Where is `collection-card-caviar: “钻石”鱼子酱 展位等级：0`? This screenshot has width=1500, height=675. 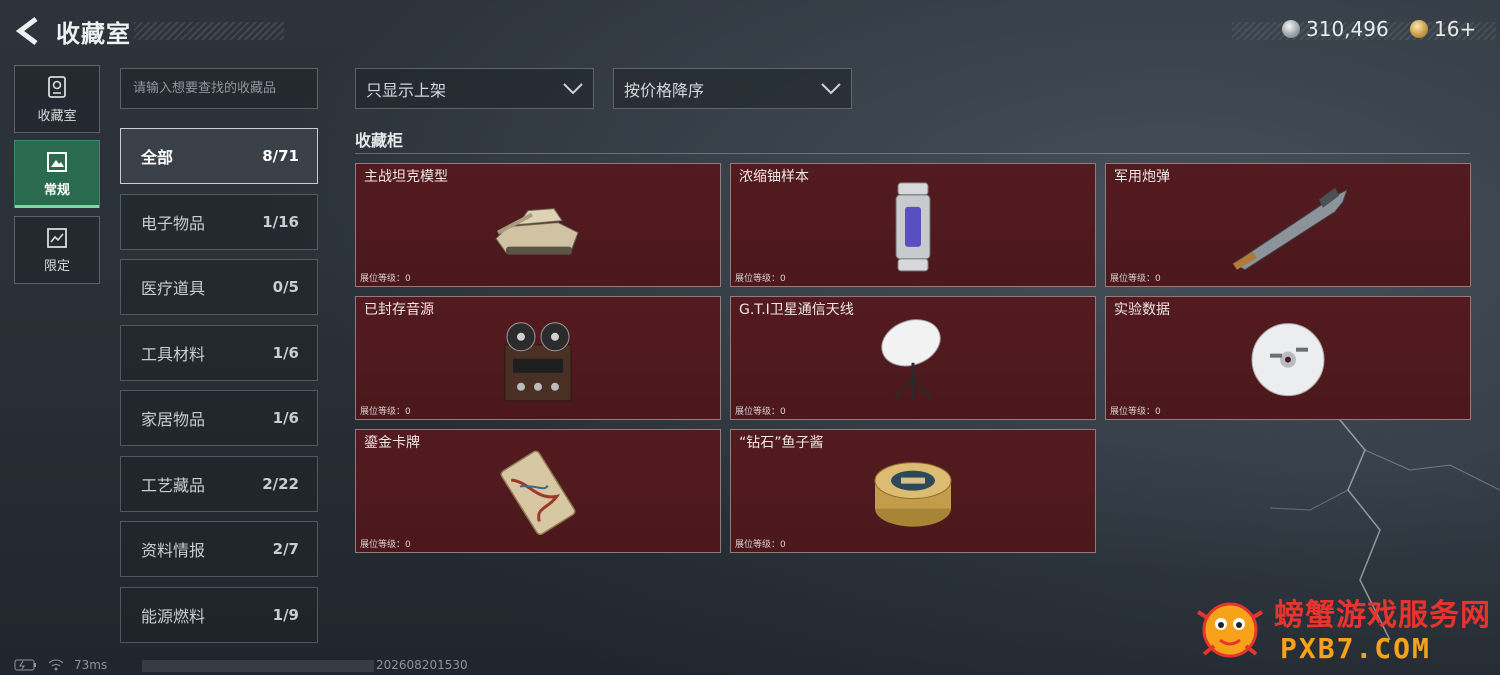
collection-card-caviar: “钻石”鱼子酱 展位等级：0 is located at coordinates (913, 491).